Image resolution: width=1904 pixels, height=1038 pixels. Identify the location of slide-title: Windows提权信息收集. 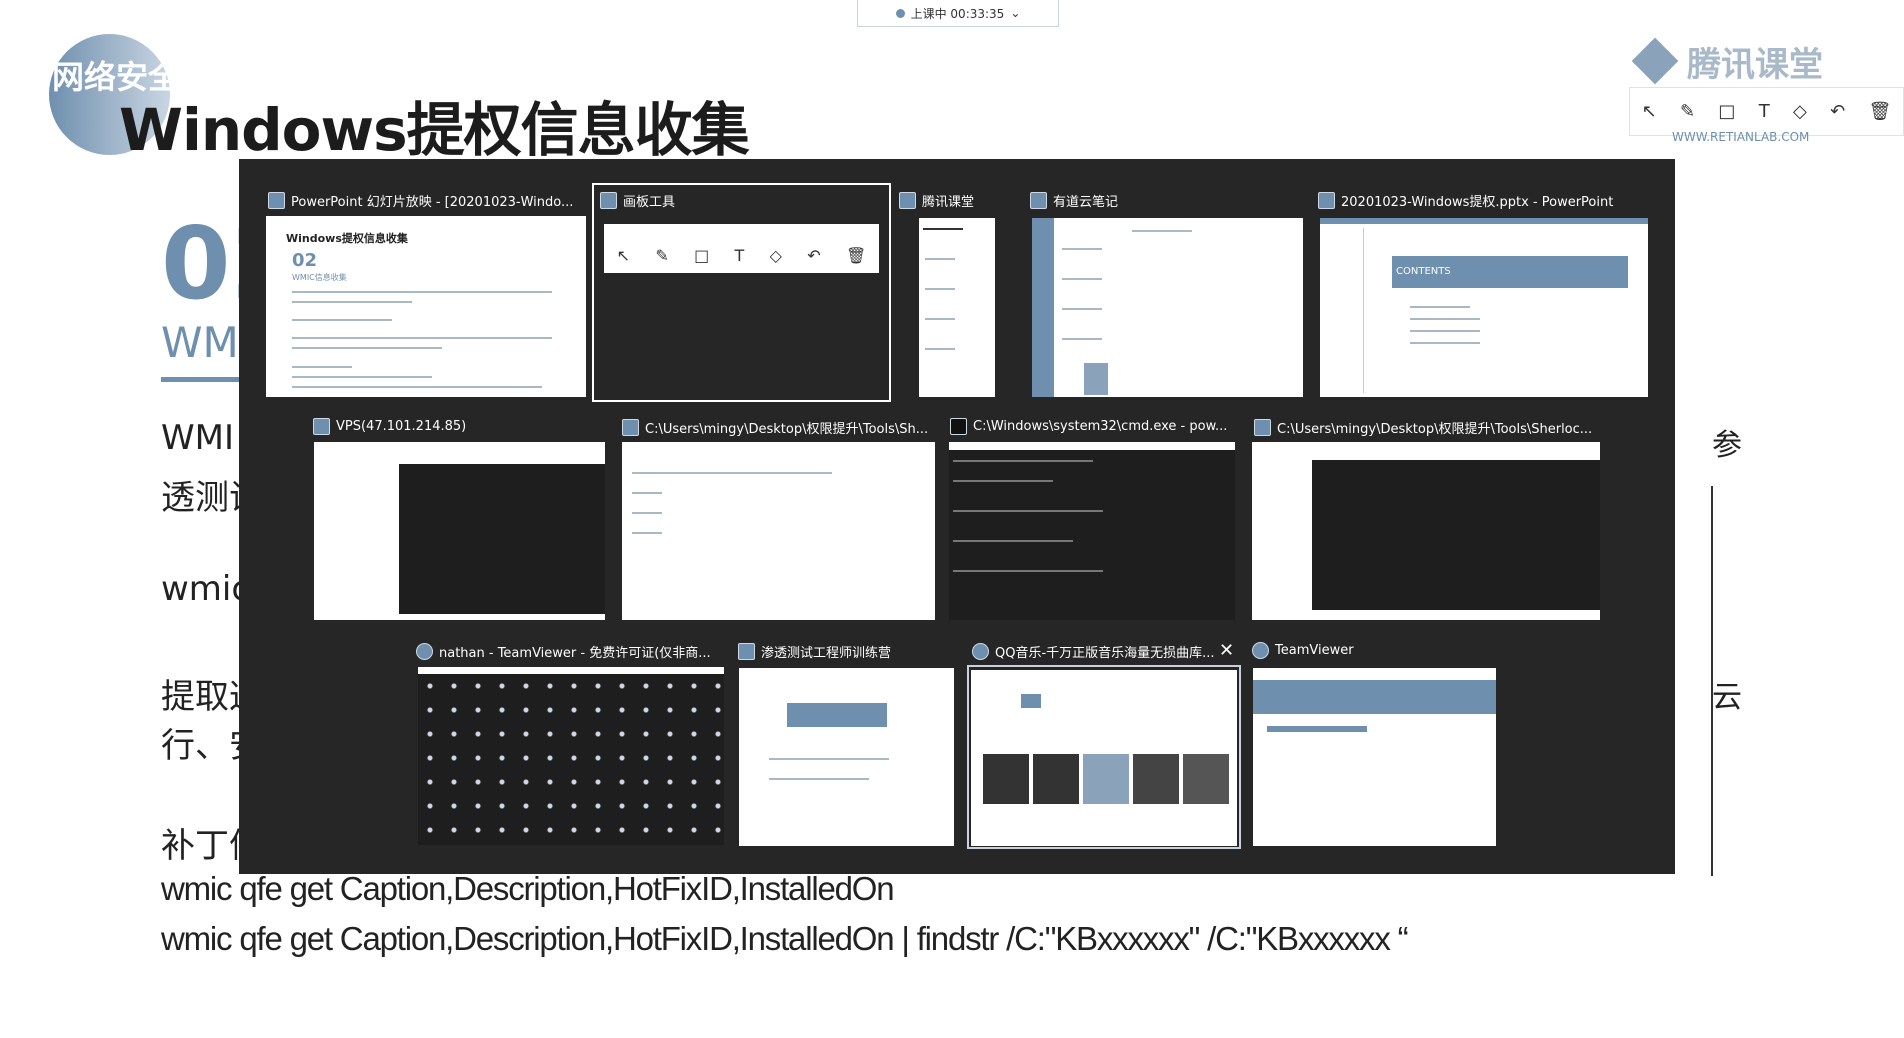
(434, 130).